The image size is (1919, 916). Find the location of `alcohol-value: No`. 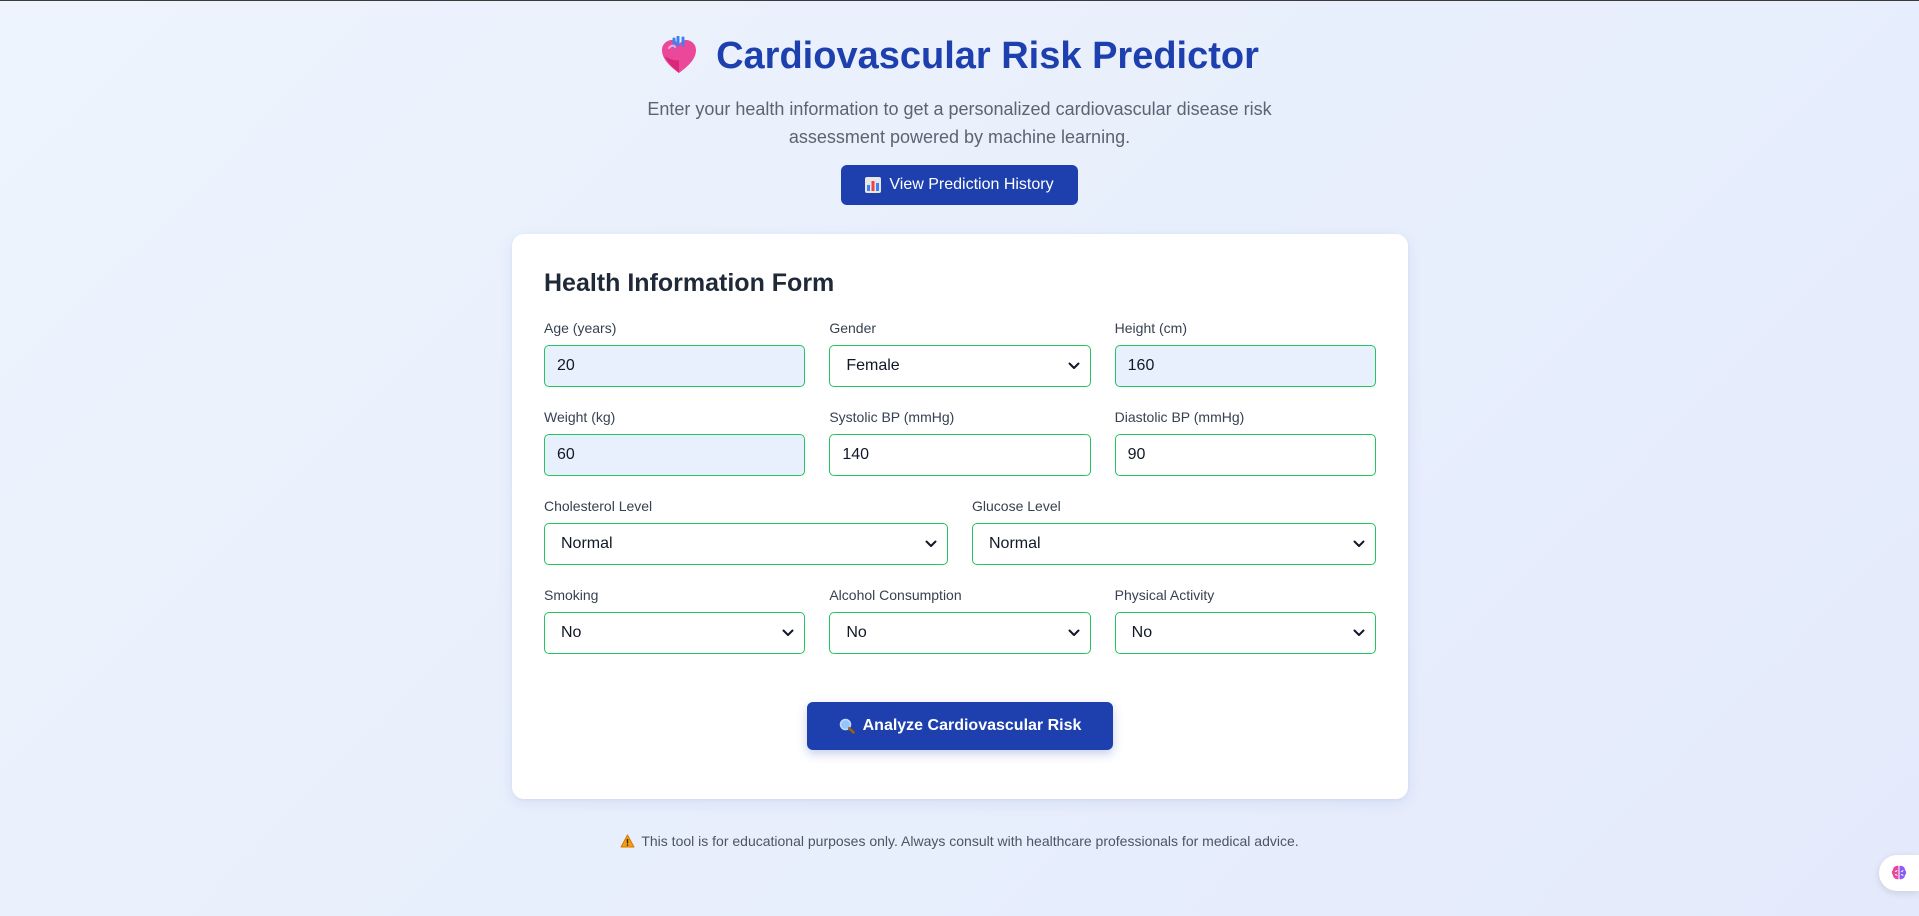

alcohol-value: No is located at coordinates (856, 632).